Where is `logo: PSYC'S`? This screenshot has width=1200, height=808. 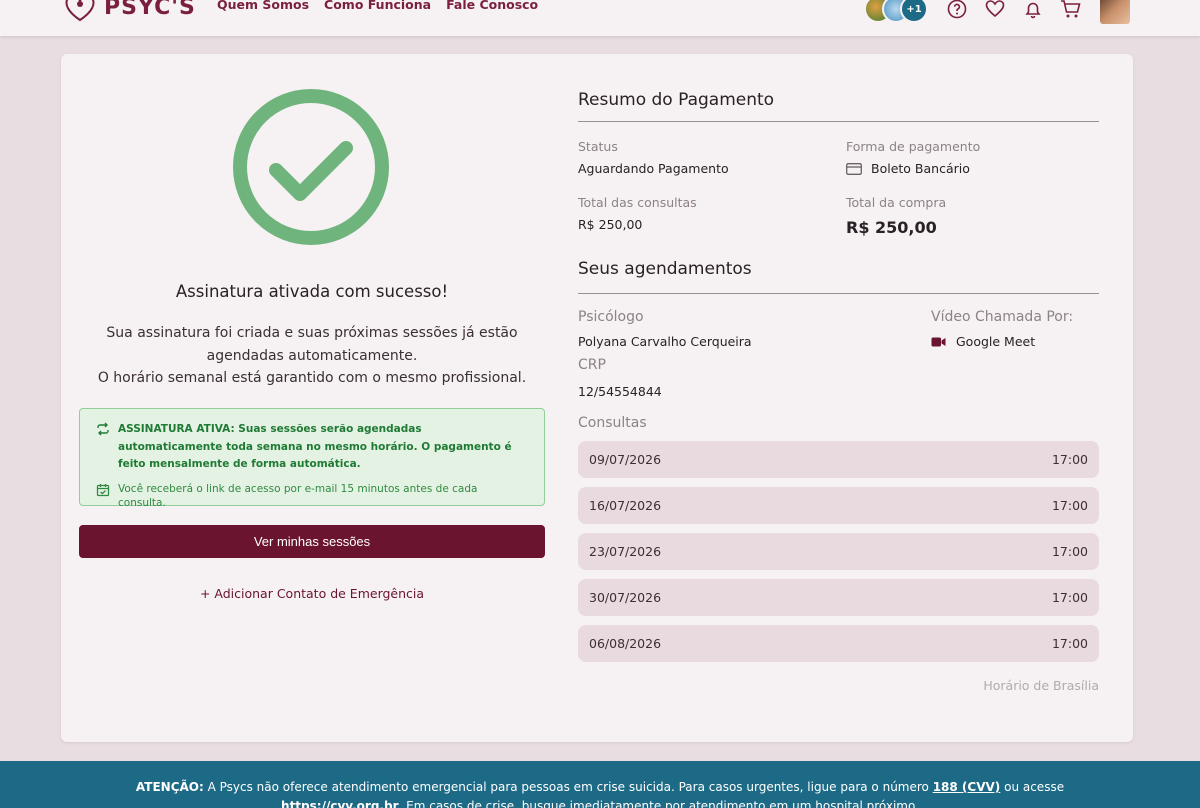
logo: PSYC'S is located at coordinates (128, 12).